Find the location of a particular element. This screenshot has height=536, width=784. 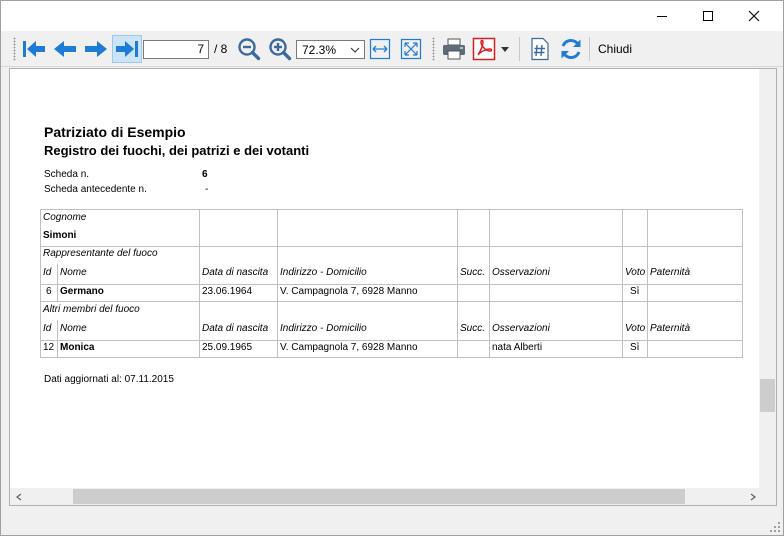

zoom-out-button is located at coordinates (249, 49).